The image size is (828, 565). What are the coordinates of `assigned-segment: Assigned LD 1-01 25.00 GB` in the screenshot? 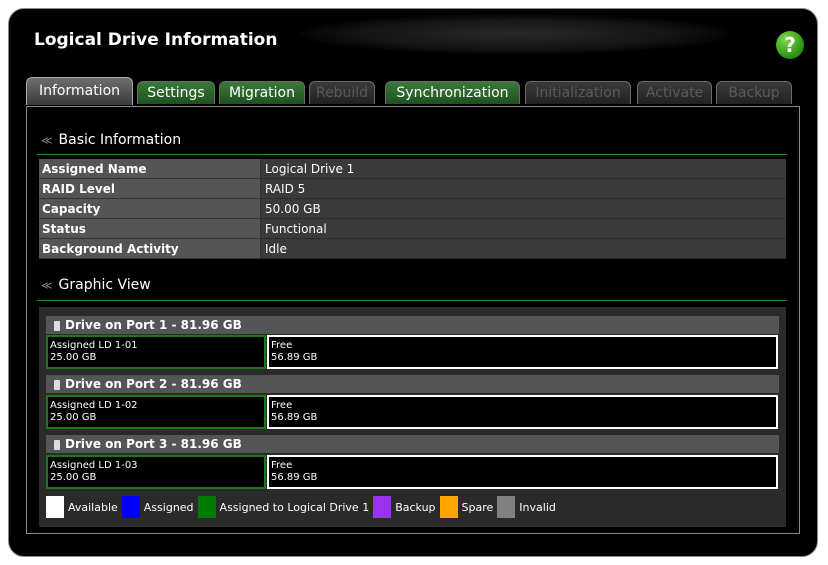 It's located at (156, 352).